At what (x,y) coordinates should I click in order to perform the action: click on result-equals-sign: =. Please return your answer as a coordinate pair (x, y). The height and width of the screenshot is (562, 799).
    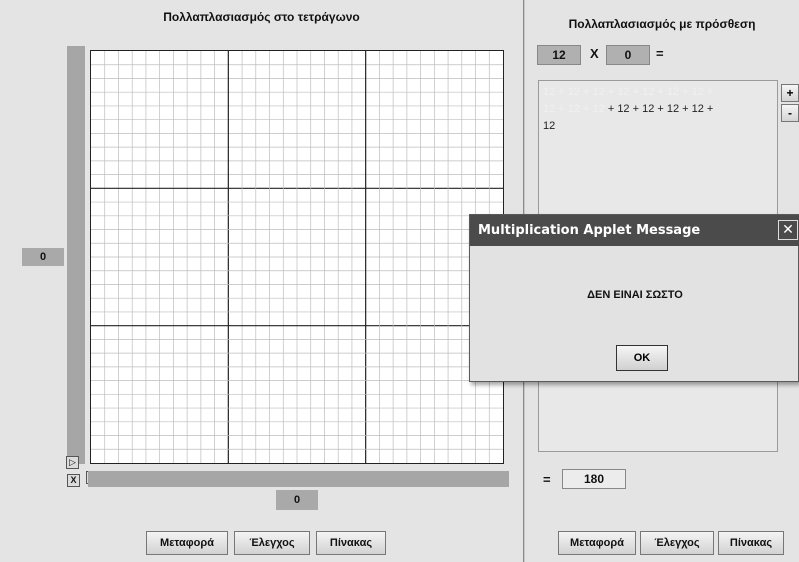
    Looking at the image, I should click on (547, 479).